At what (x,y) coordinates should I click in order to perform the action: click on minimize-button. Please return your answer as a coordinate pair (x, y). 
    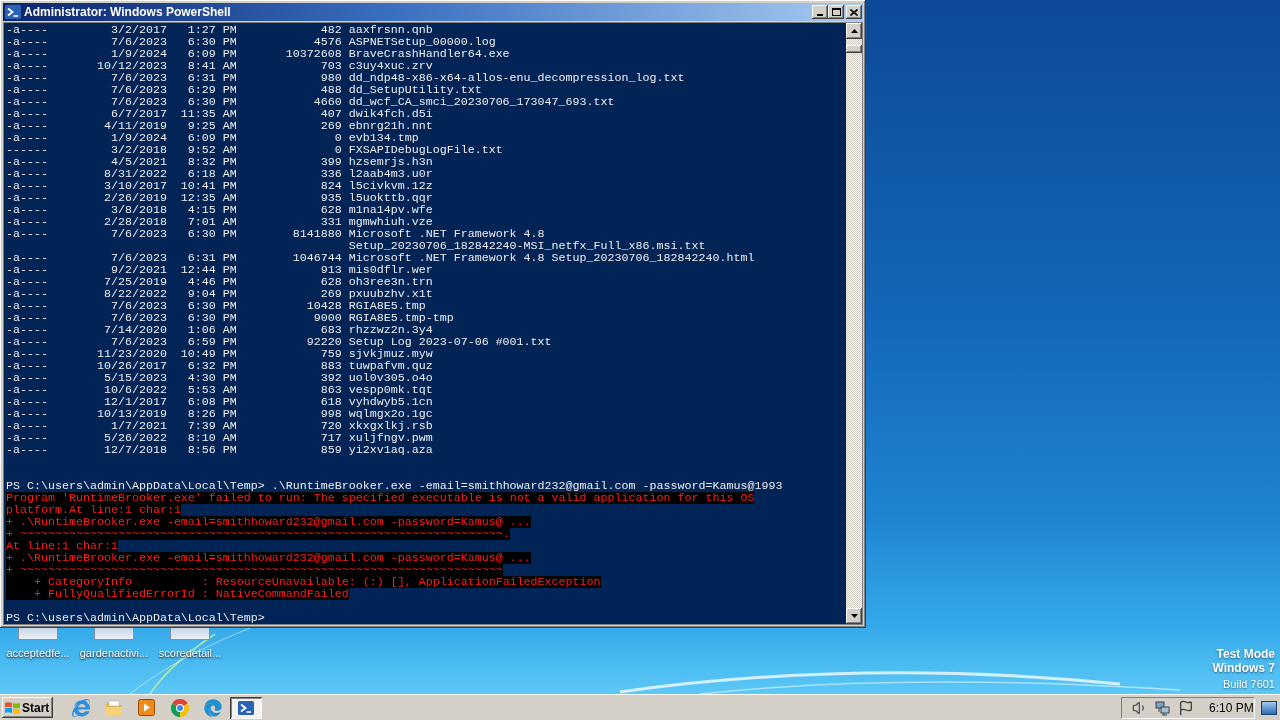
    Looking at the image, I should click on (820, 12).